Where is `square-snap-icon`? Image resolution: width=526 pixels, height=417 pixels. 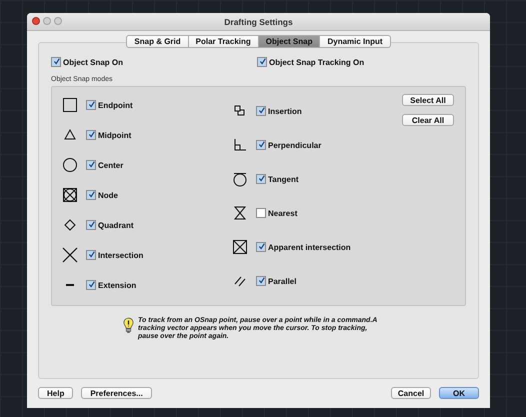
square-snap-icon is located at coordinates (70, 105).